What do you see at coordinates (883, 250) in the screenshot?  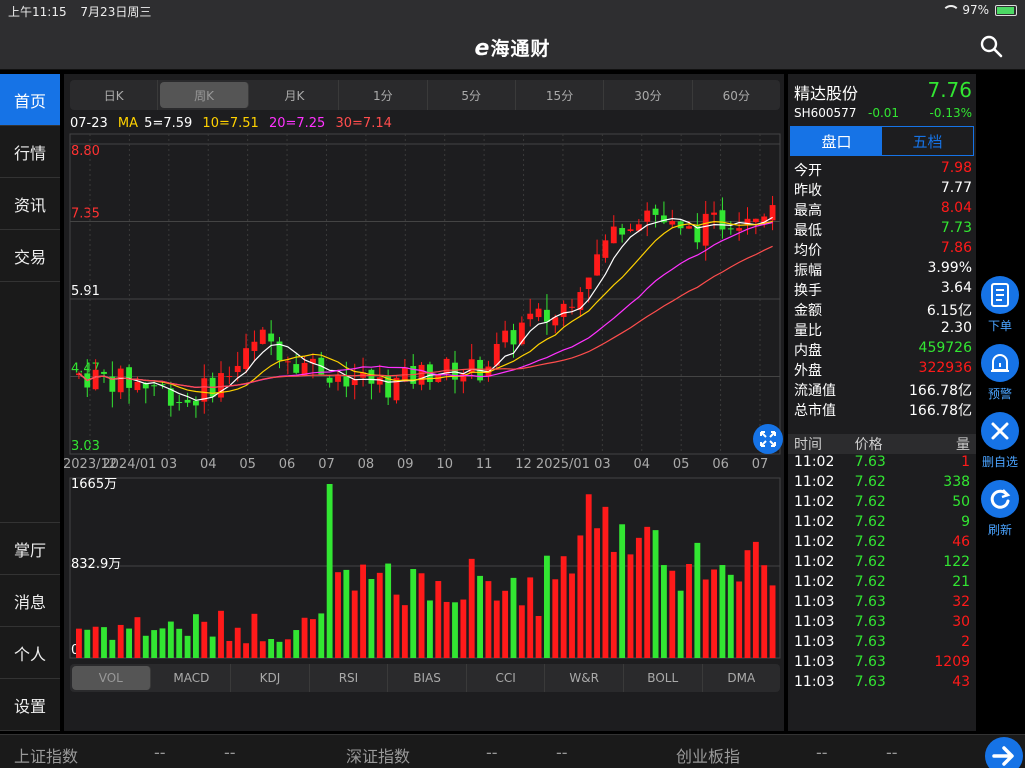 I see `quote-row: 均价 7.86` at bounding box center [883, 250].